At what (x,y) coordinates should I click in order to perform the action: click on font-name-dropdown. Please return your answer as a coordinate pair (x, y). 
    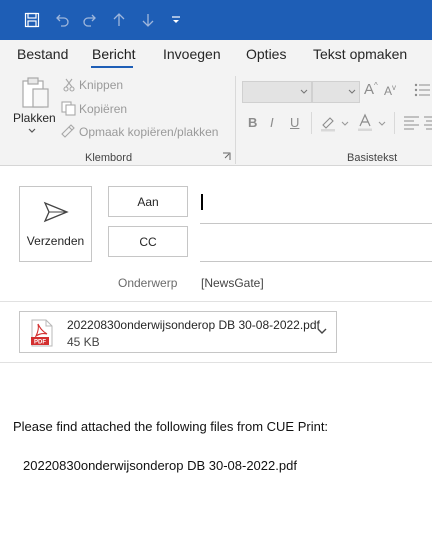
    Looking at the image, I should click on (277, 92).